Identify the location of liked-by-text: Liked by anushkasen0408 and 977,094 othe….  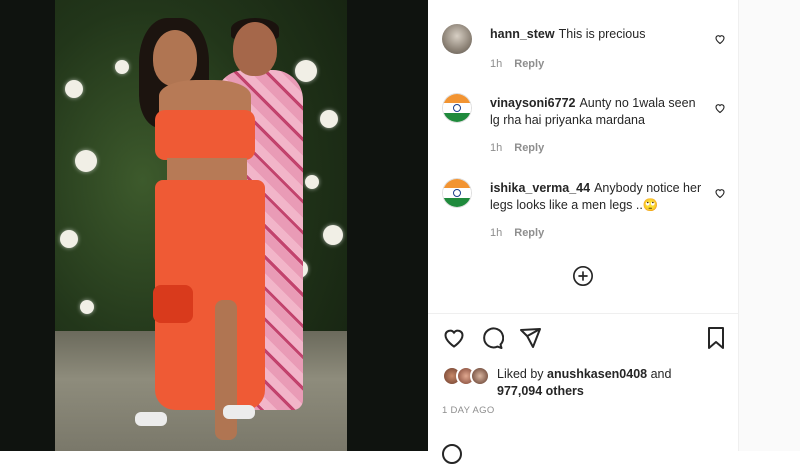
(617, 383).